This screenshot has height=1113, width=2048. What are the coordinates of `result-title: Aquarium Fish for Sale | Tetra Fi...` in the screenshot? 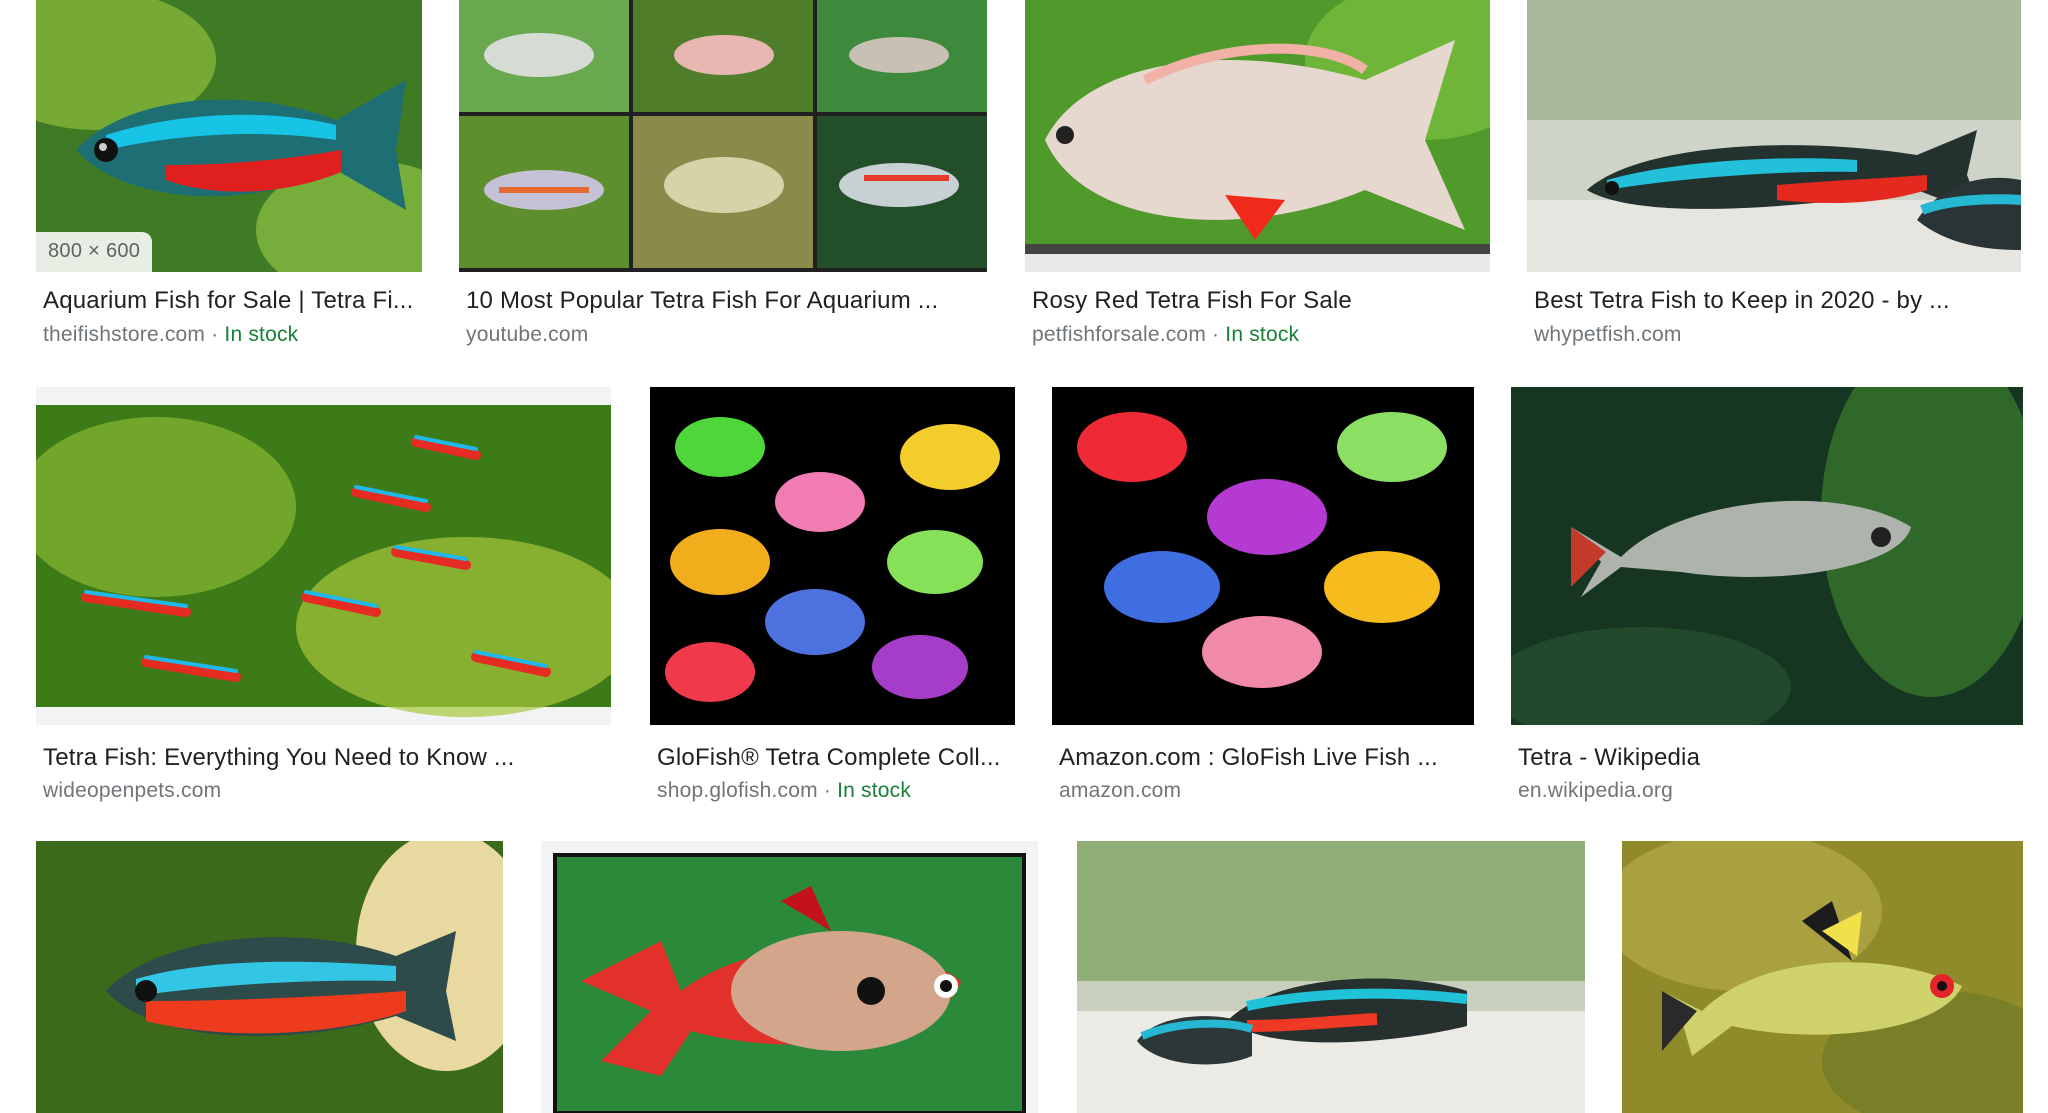 It's located at (238, 301).